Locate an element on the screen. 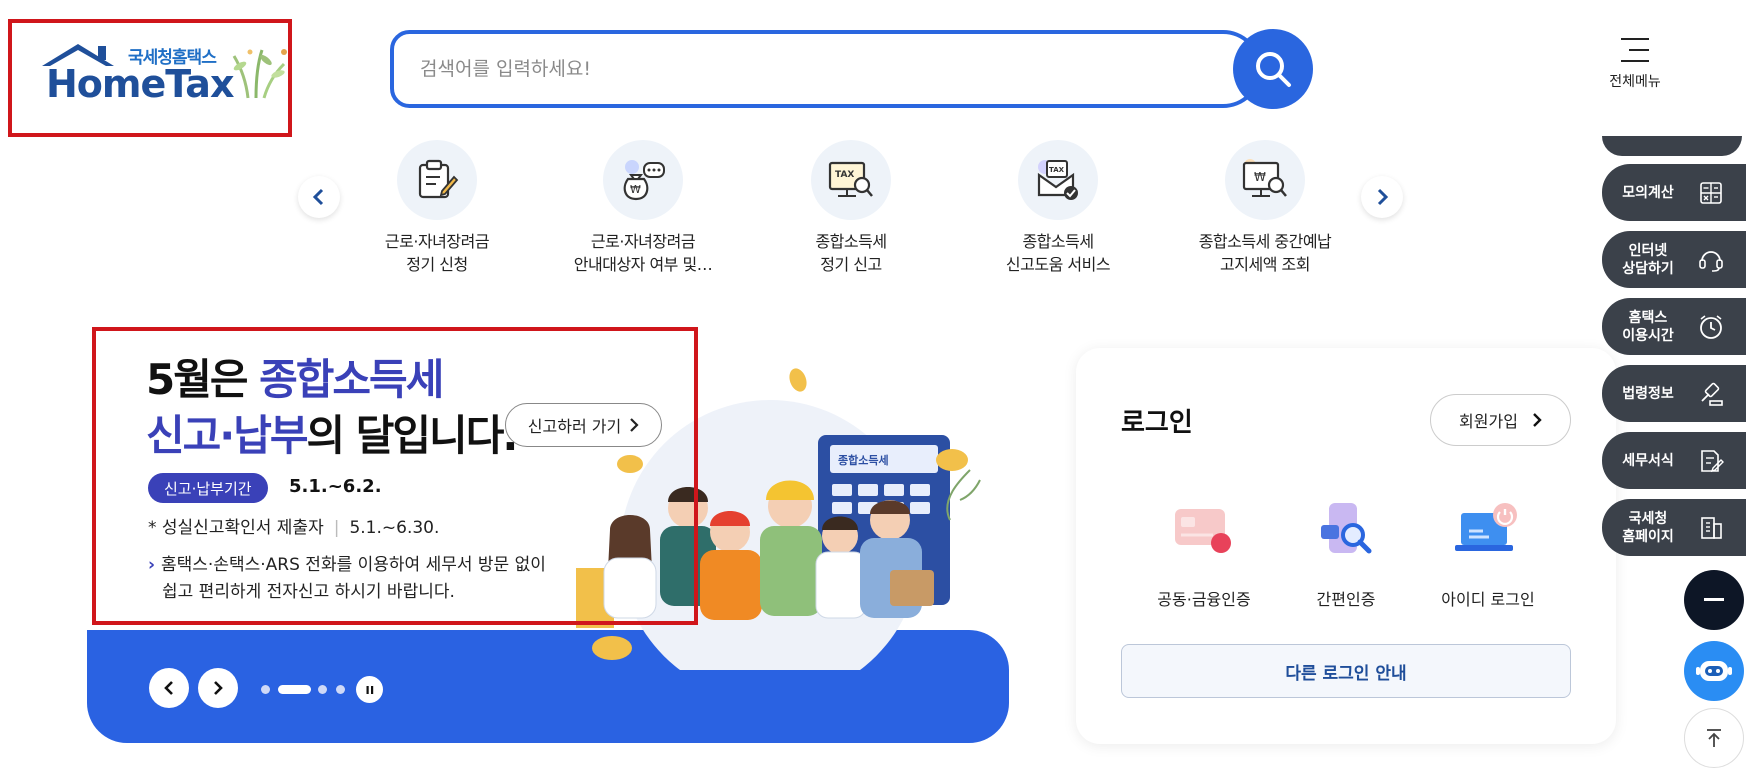 The width and height of the screenshot is (1746, 769). banner-next-button is located at coordinates (218, 688).